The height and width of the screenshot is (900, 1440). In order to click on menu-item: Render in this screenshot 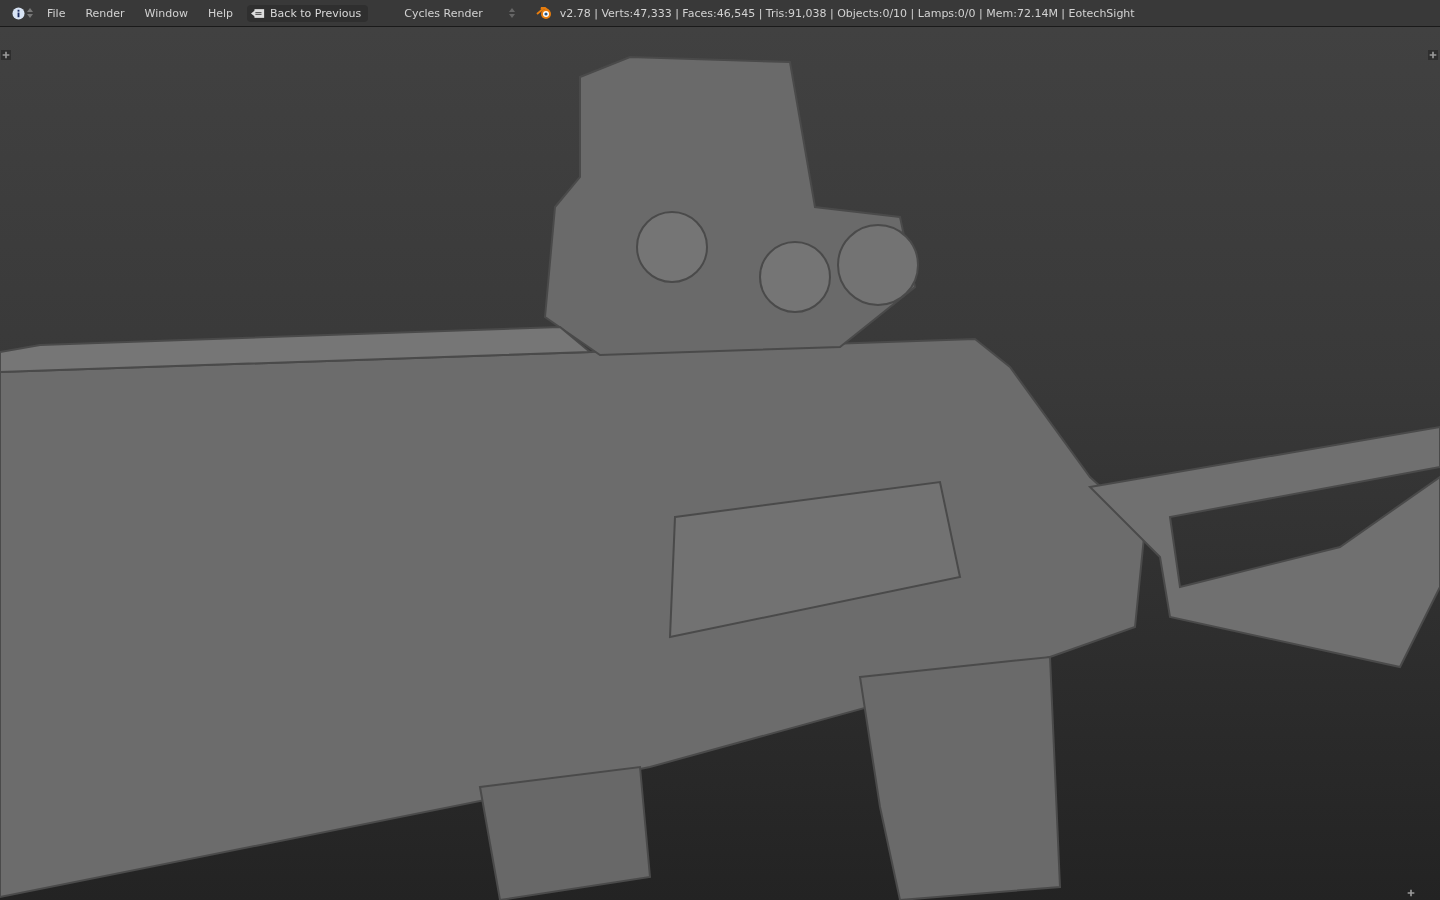, I will do `click(105, 13)`.